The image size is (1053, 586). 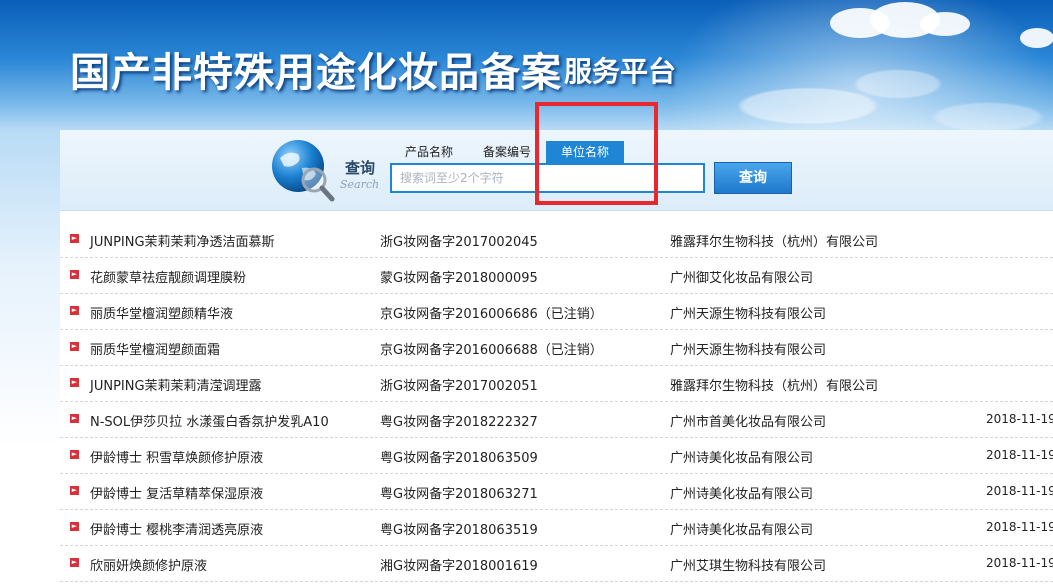 I want to click on tab-label: 产品名称, so click(x=428, y=152).